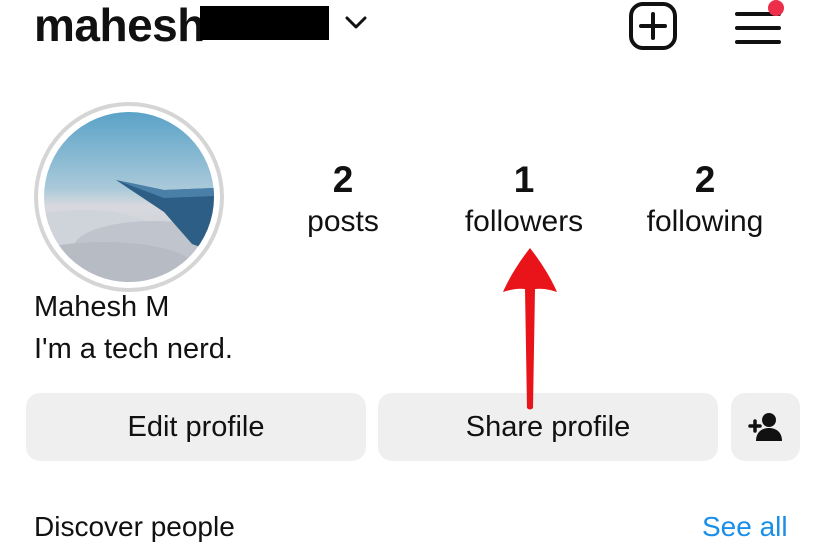  I want to click on profile-username: mahesh, so click(119, 25).